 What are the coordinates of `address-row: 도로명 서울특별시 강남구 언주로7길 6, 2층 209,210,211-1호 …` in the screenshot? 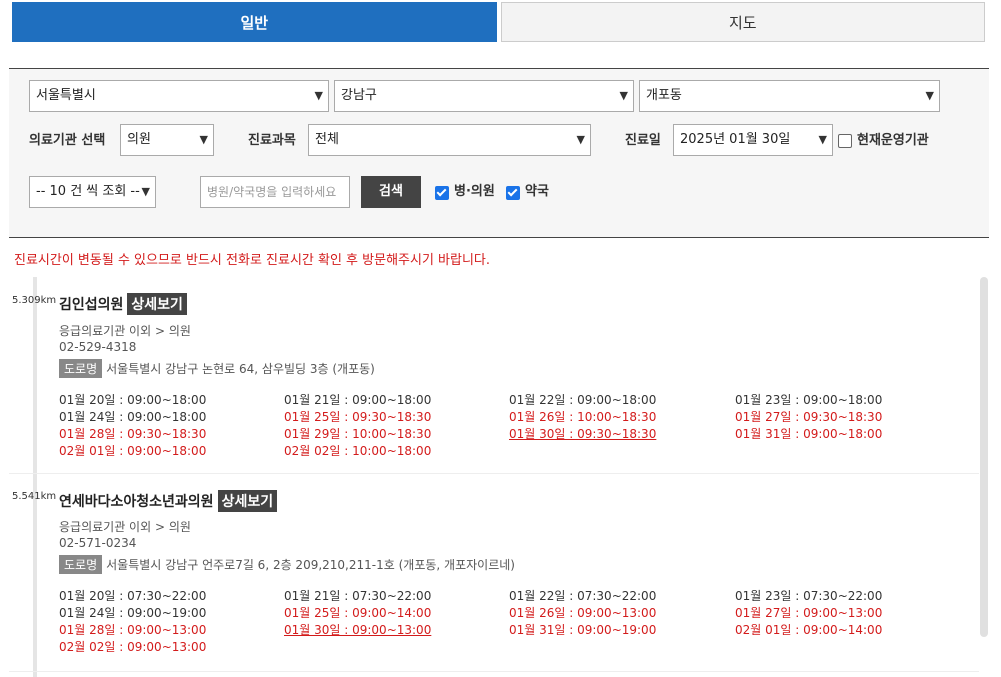 It's located at (287, 564).